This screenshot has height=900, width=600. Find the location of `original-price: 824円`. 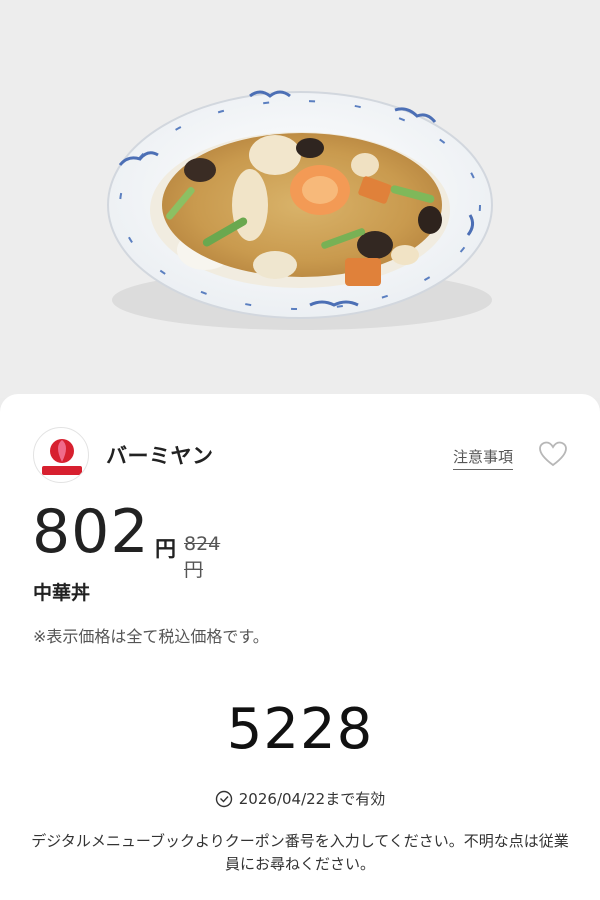

original-price: 824円 is located at coordinates (202, 557).